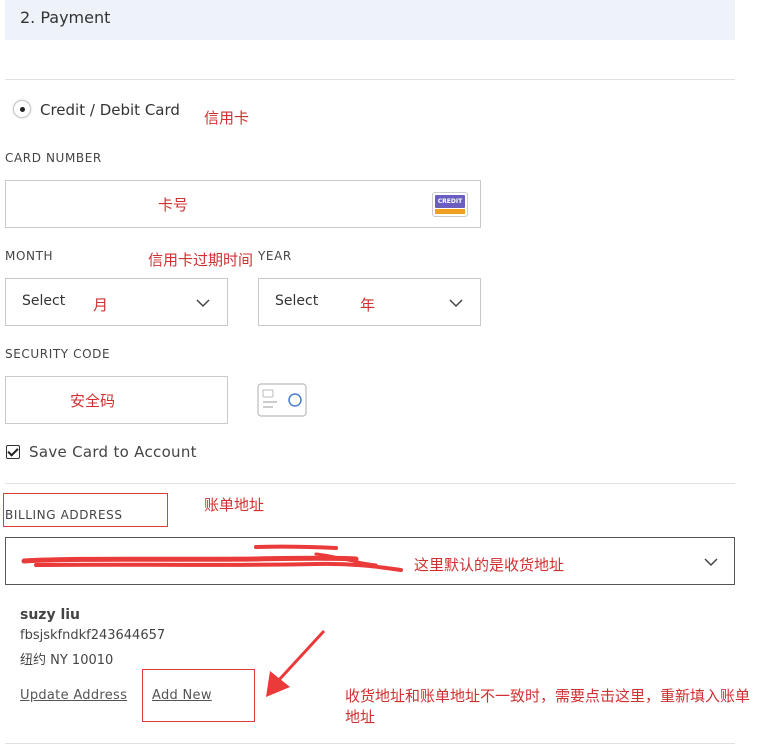 Image resolution: width=764 pixels, height=744 pixels. Describe the element at coordinates (65, 17) in the screenshot. I see `section-title: 2. Payment` at that location.